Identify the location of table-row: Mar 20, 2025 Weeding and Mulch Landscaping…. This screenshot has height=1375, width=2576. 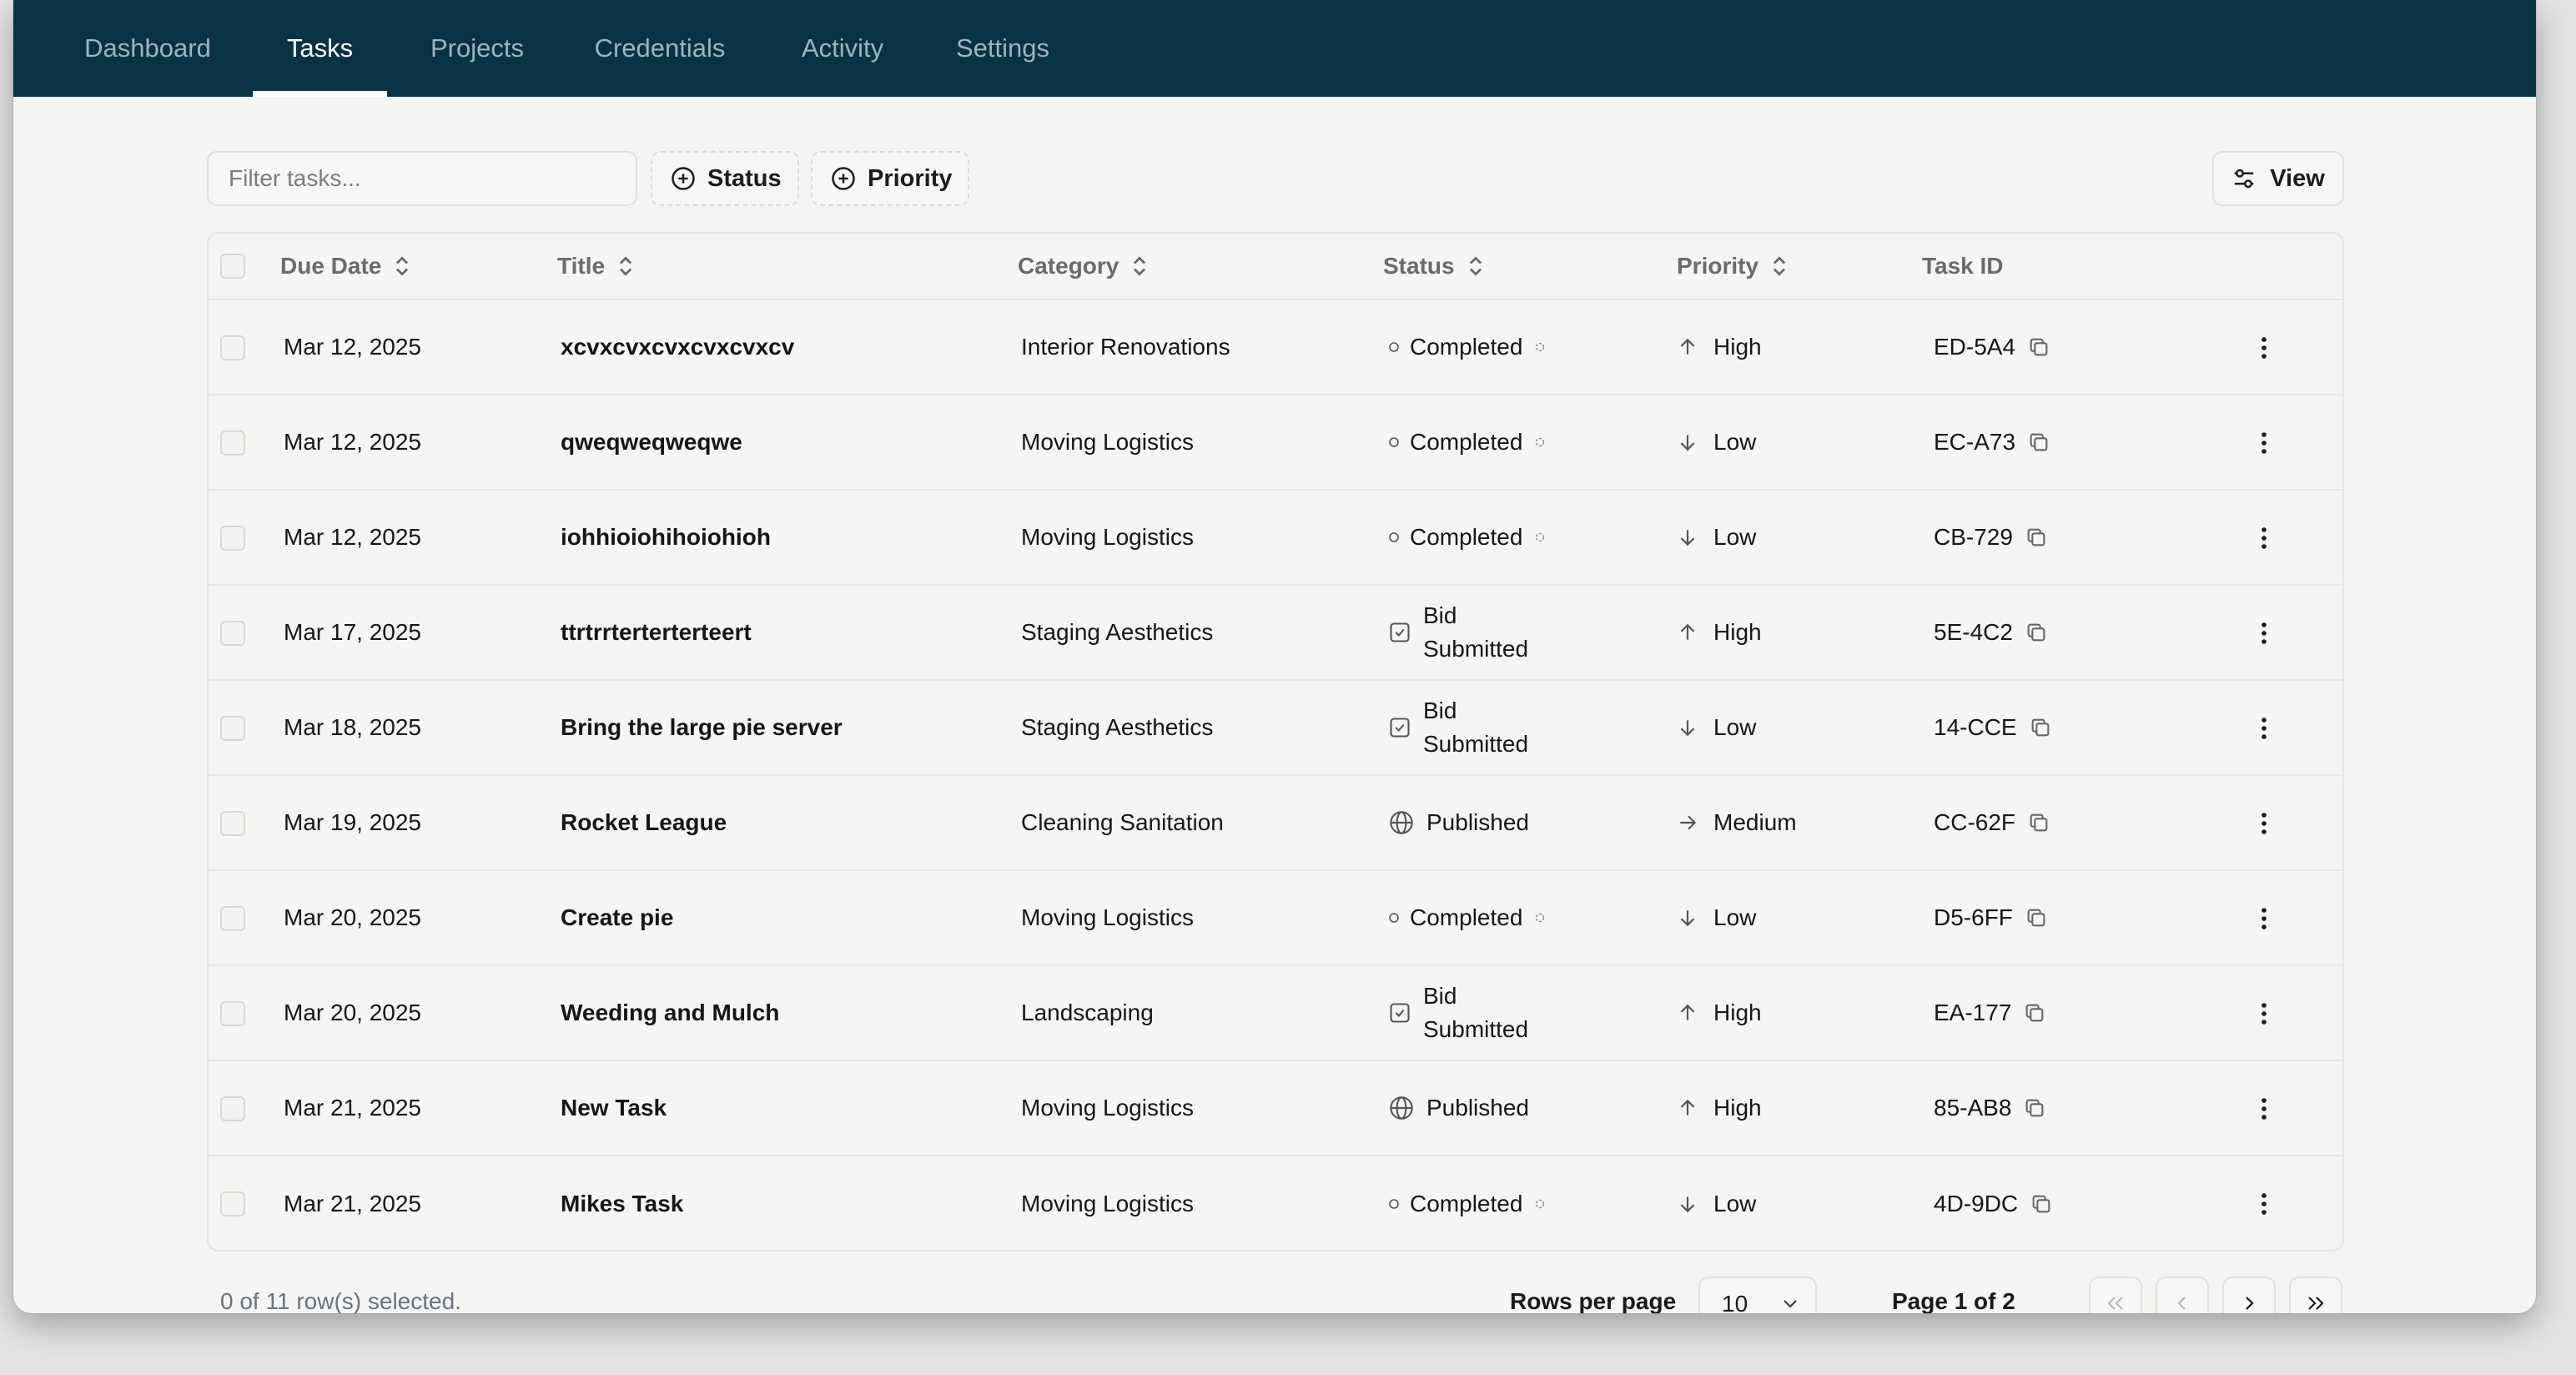
(1275, 1013).